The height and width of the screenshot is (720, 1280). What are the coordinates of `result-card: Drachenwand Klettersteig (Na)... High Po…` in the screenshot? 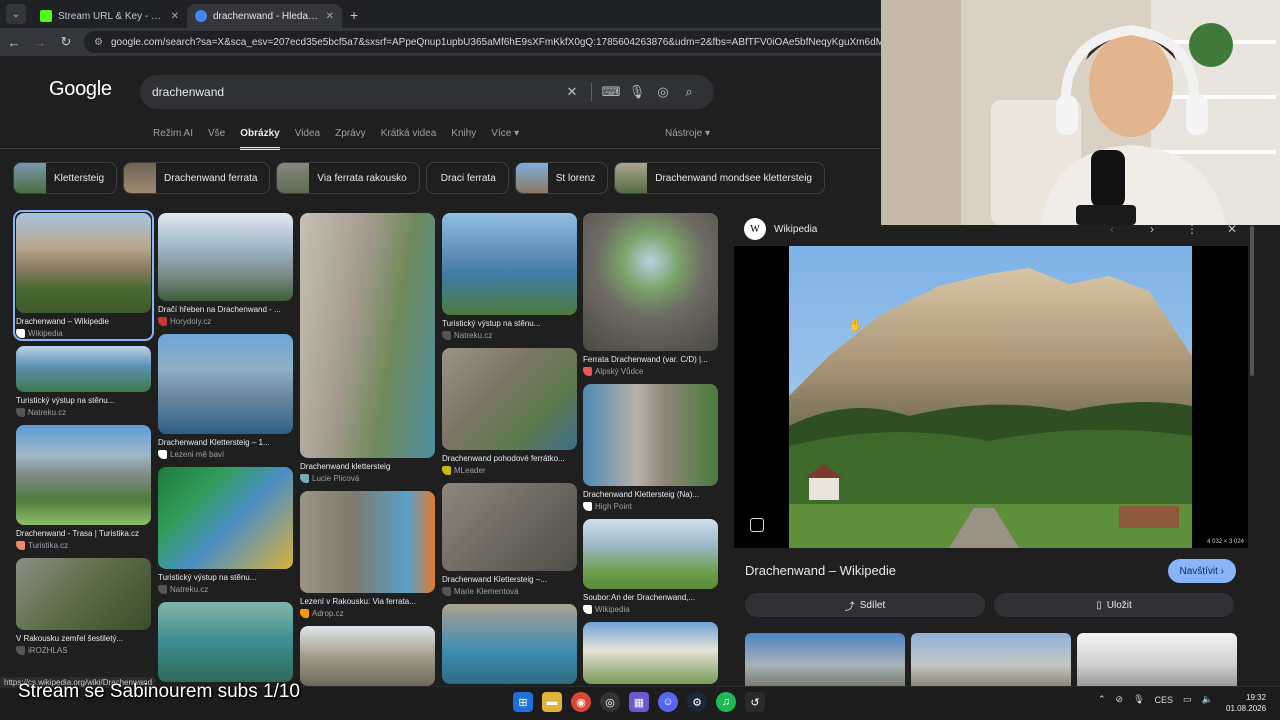 It's located at (650, 447).